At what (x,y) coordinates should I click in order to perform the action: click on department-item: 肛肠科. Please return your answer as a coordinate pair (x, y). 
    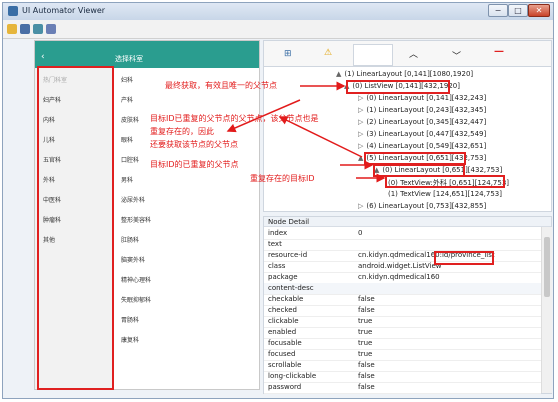
    Looking at the image, I should click on (130, 239).